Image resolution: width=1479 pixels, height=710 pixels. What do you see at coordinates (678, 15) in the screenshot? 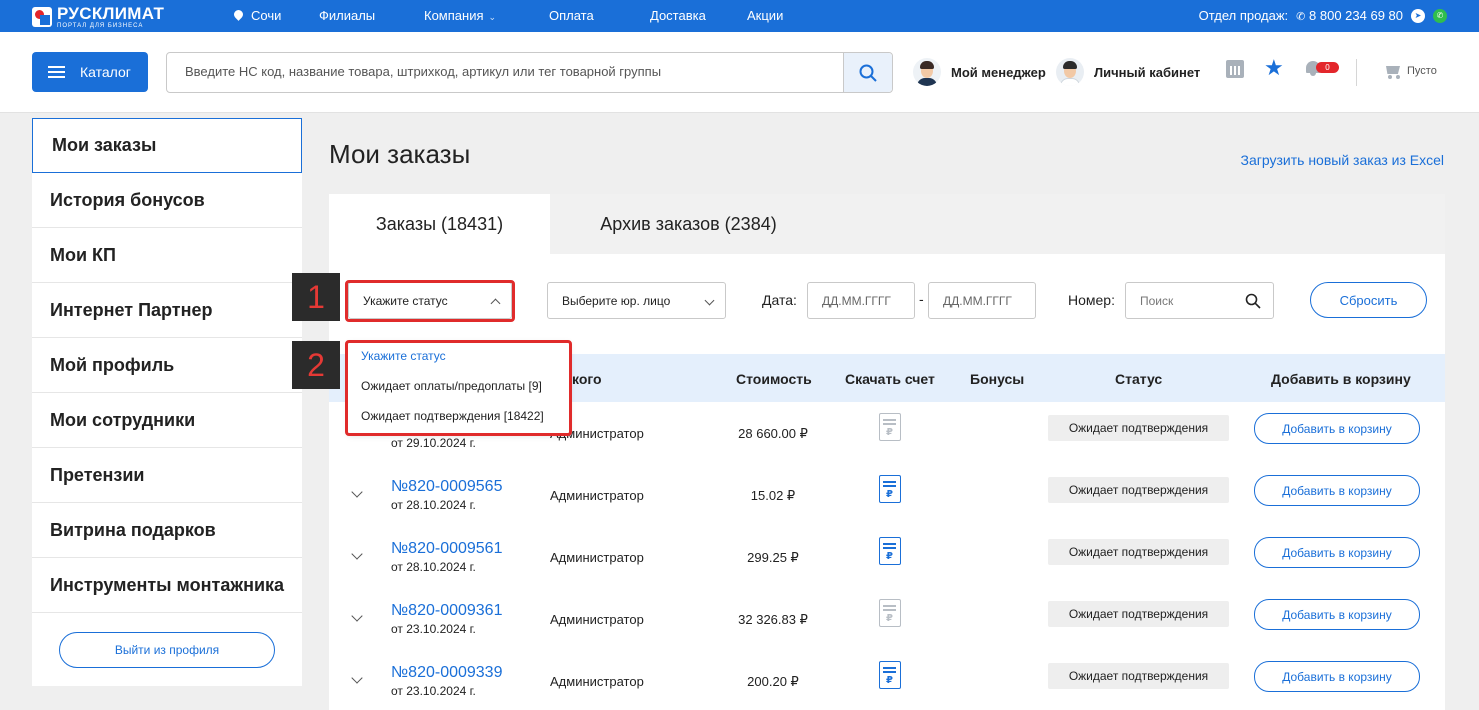
I see `nav-delivery: Доставка` at bounding box center [678, 15].